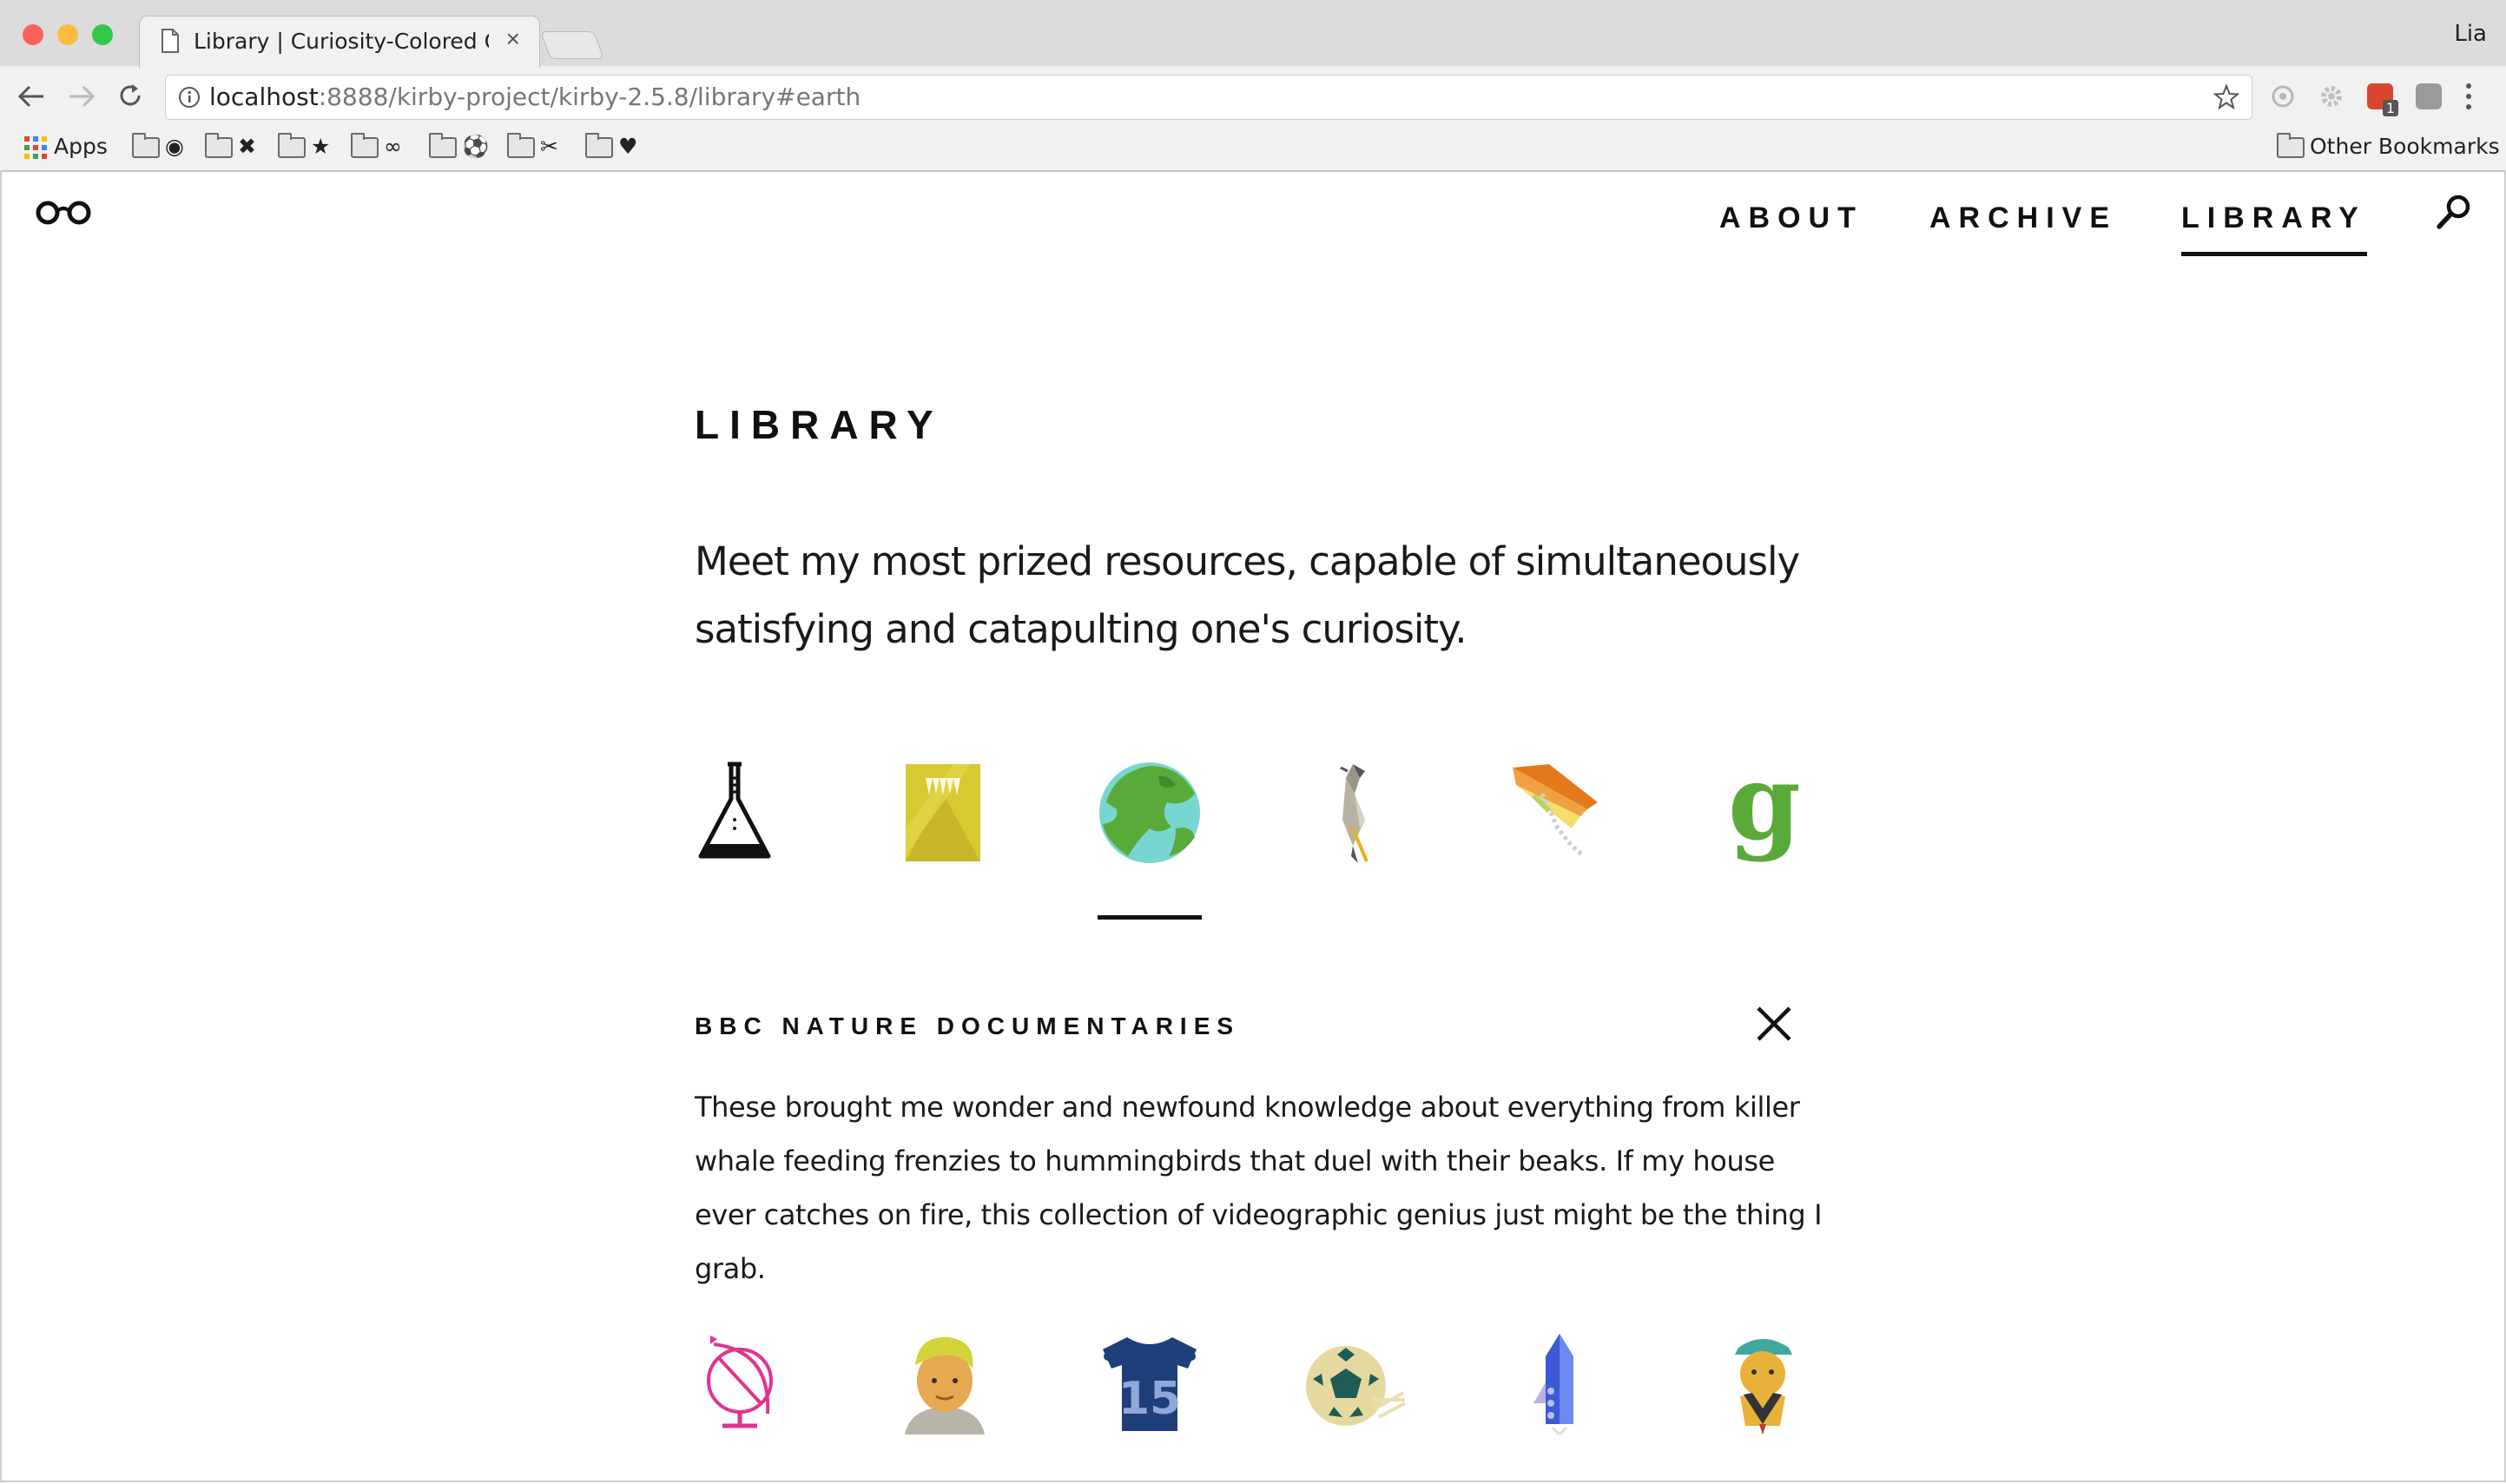 The height and width of the screenshot is (1484, 2506). I want to click on url-host: localhost, so click(264, 96).